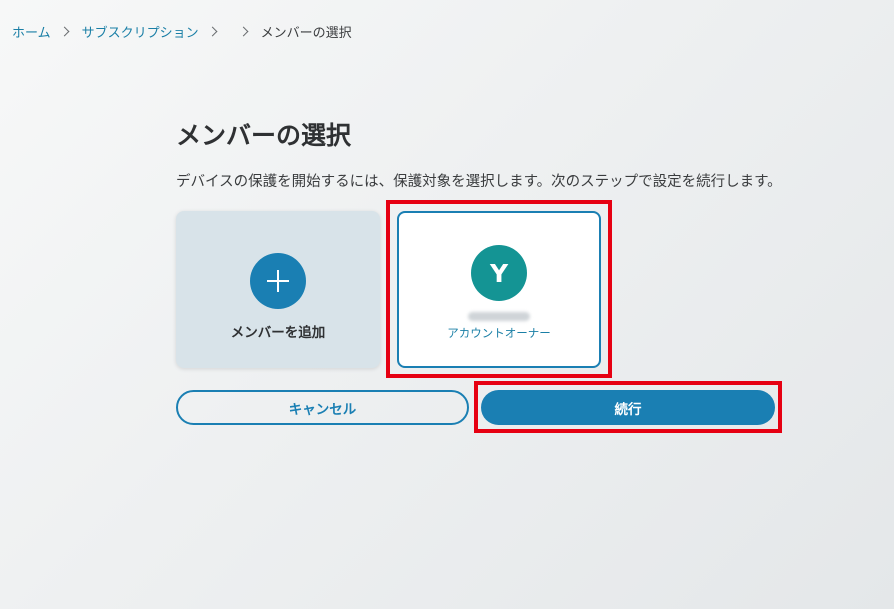  What do you see at coordinates (278, 333) in the screenshot?
I see `add-member-label: メンバーを追加` at bounding box center [278, 333].